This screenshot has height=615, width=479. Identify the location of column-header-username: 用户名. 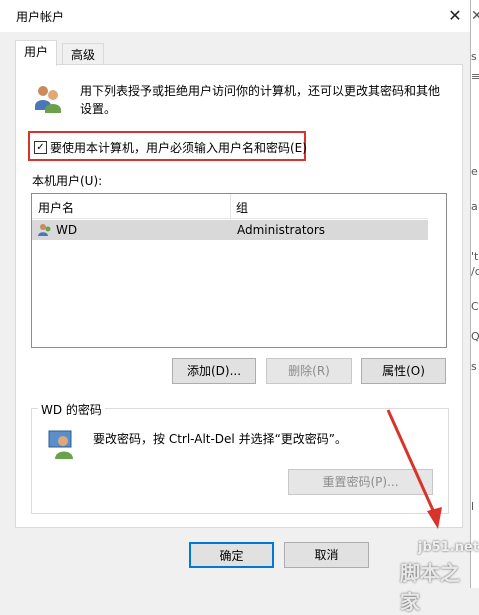
(56, 207).